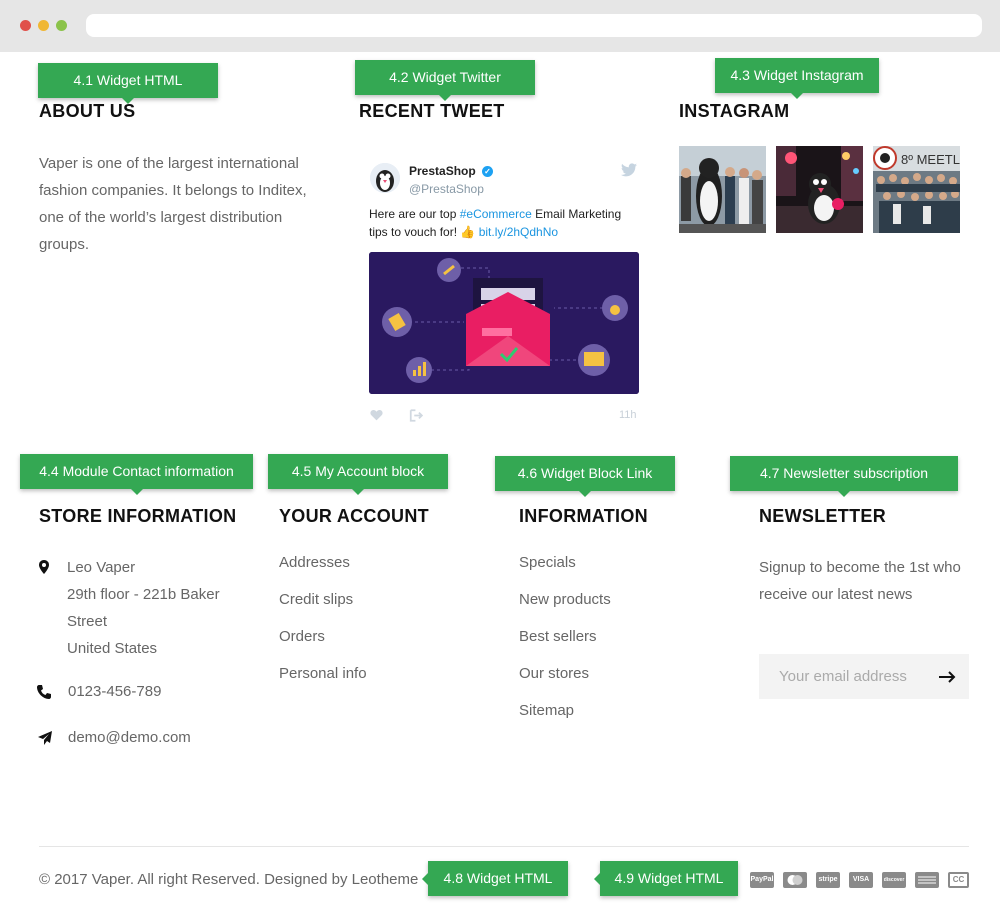 Image resolution: width=1000 pixels, height=913 pixels. Describe the element at coordinates (354, 516) in the screenshot. I see `your-account-heading: YOUR ACCOUNT` at that location.